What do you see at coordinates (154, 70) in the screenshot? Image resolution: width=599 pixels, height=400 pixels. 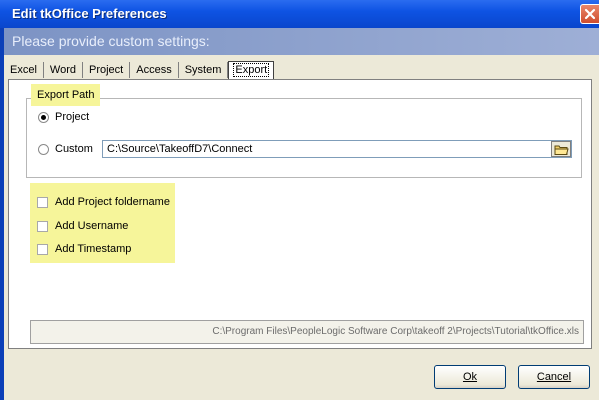 I see `tab-access: Access` at bounding box center [154, 70].